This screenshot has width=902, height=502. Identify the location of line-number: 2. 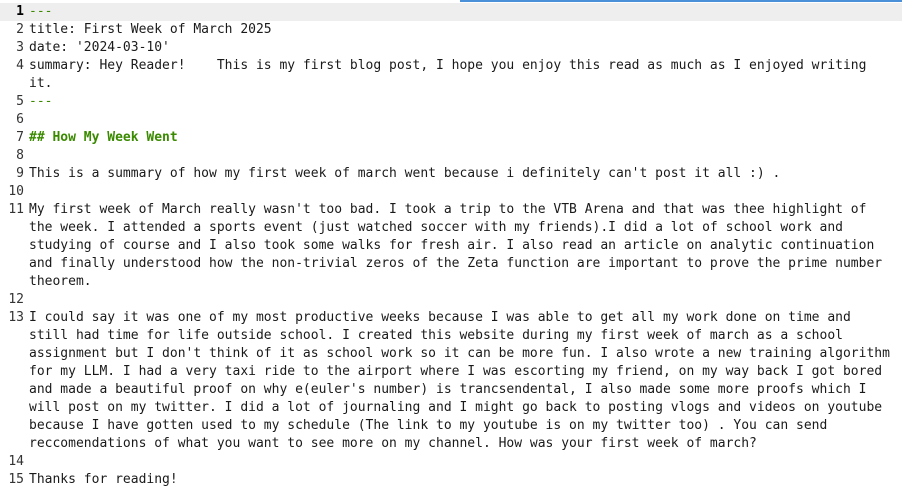
(20, 29).